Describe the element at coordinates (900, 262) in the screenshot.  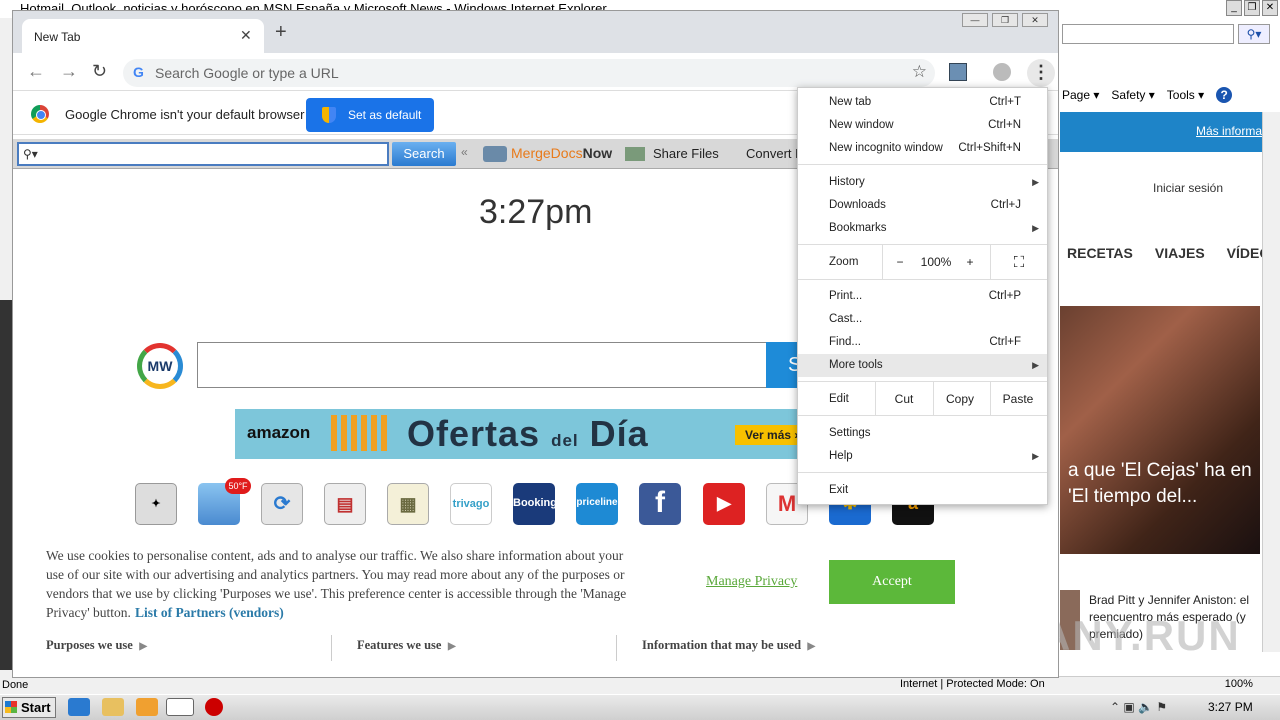
I see `zoom-out-button: −` at that location.